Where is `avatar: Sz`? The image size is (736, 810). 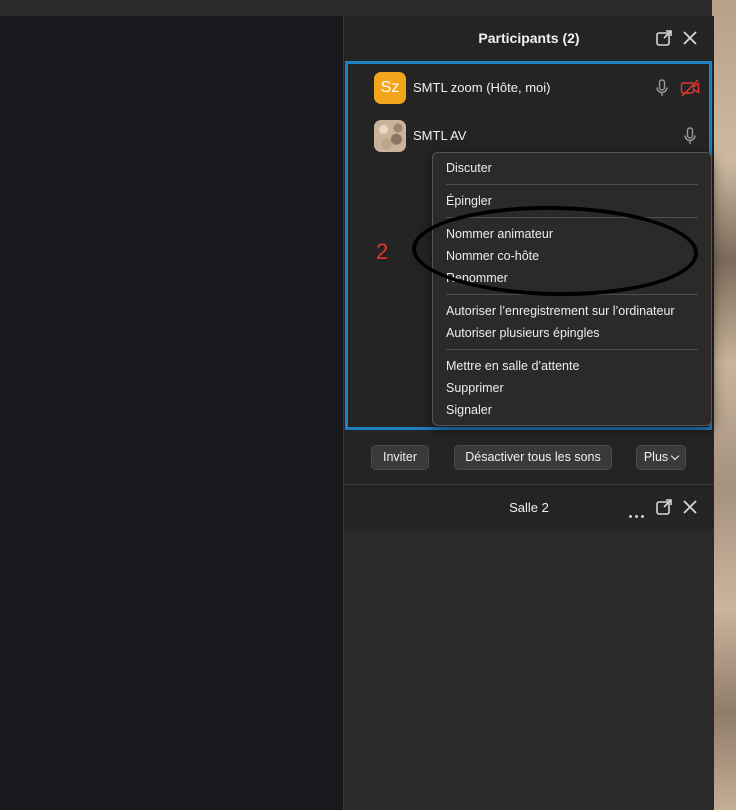
avatar: Sz is located at coordinates (390, 88).